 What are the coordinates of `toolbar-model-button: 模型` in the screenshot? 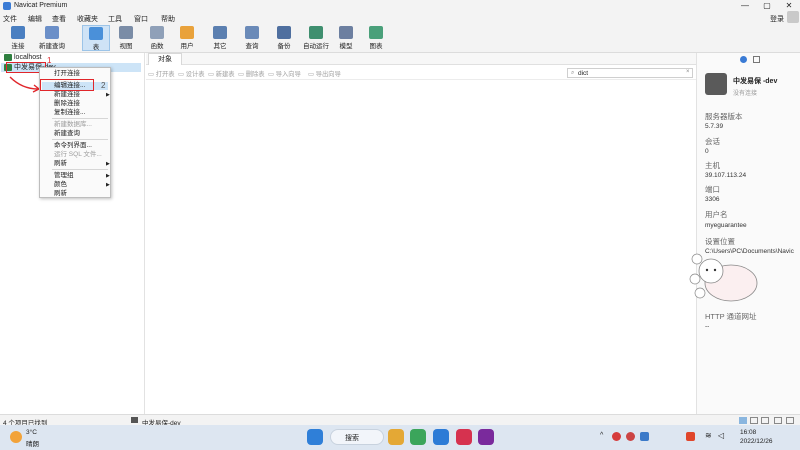 It's located at (346, 38).